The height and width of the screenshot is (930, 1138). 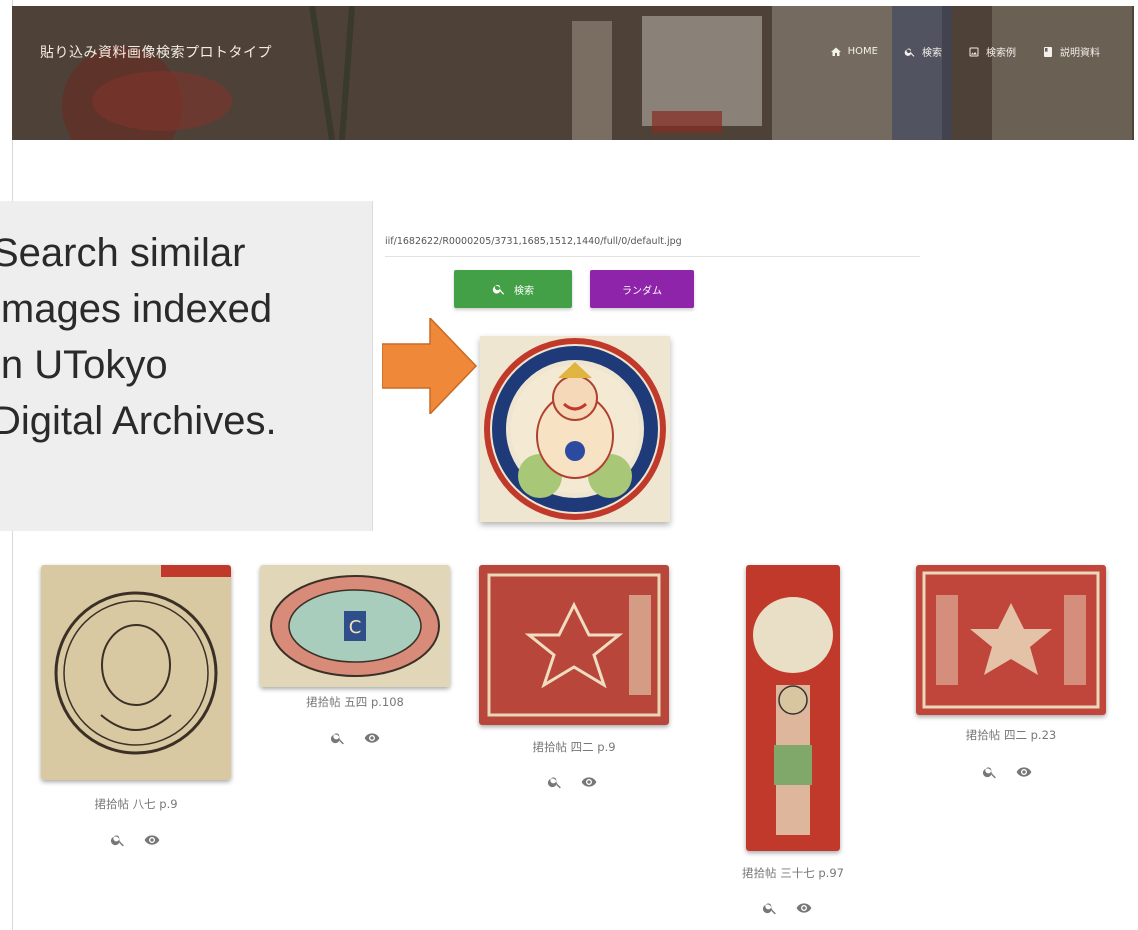 What do you see at coordinates (136, 804) in the screenshot?
I see `result-label-1: 捃拾帖 八七 p.9` at bounding box center [136, 804].